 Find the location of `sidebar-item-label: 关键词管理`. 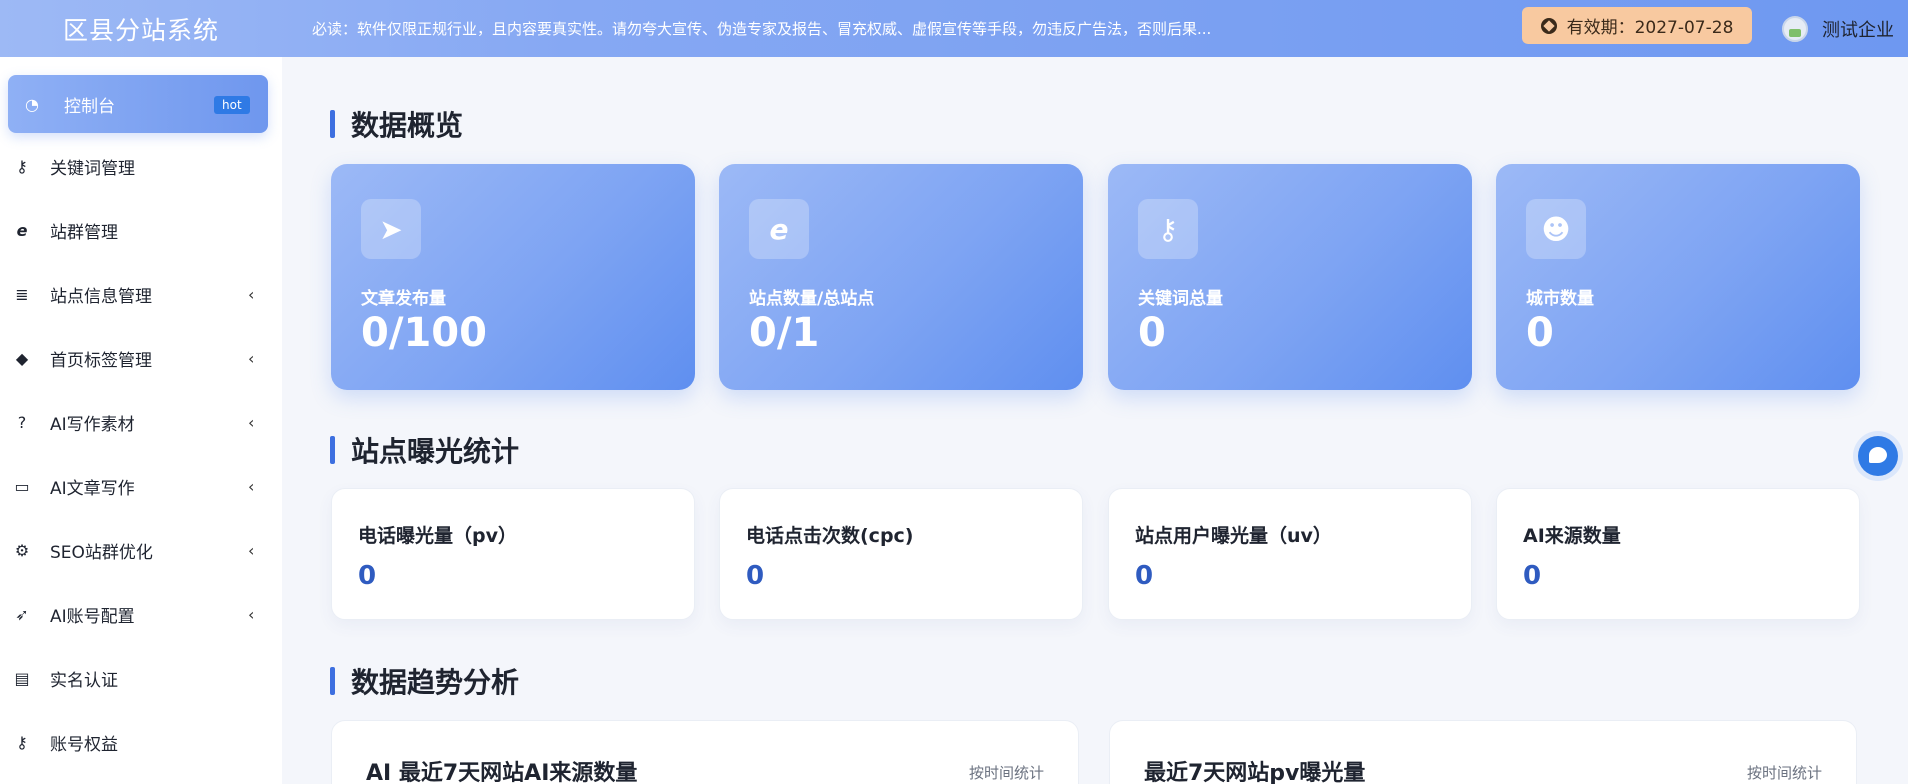

sidebar-item-label: 关键词管理 is located at coordinates (92, 168).